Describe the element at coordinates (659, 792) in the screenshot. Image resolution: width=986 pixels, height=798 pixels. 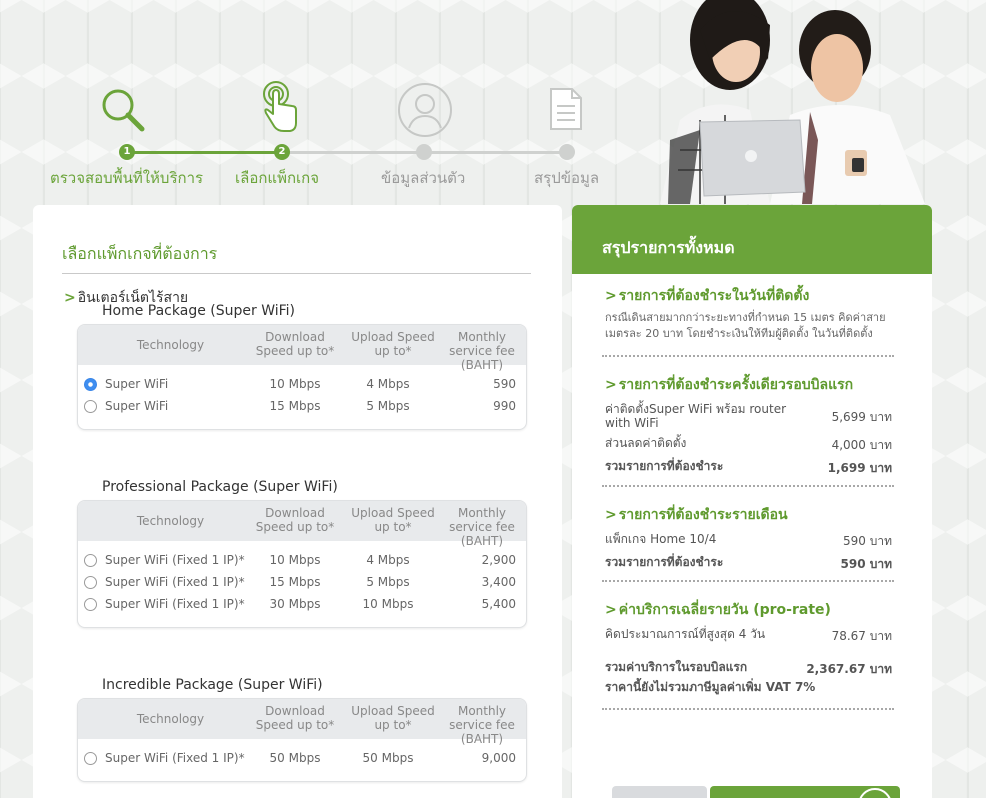
I see `back-button` at that location.